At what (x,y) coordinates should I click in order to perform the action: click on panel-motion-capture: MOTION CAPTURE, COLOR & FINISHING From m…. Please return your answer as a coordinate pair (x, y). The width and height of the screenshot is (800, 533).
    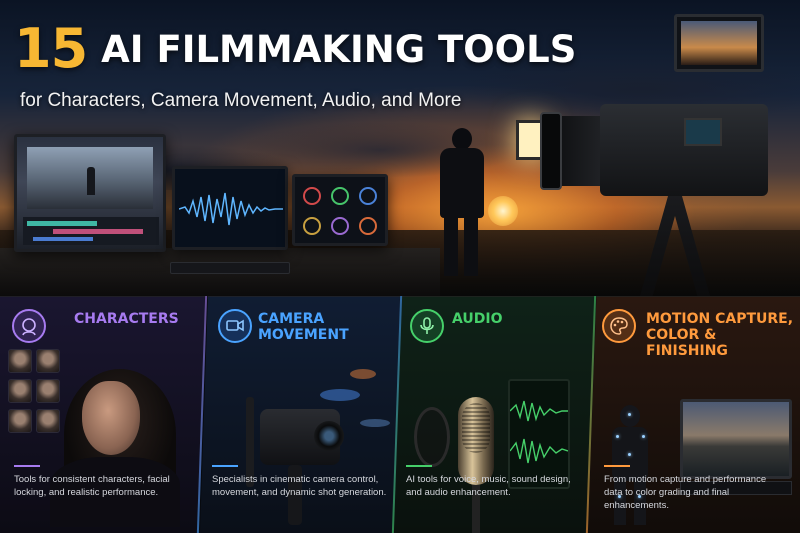
    Looking at the image, I should click on (694, 414).